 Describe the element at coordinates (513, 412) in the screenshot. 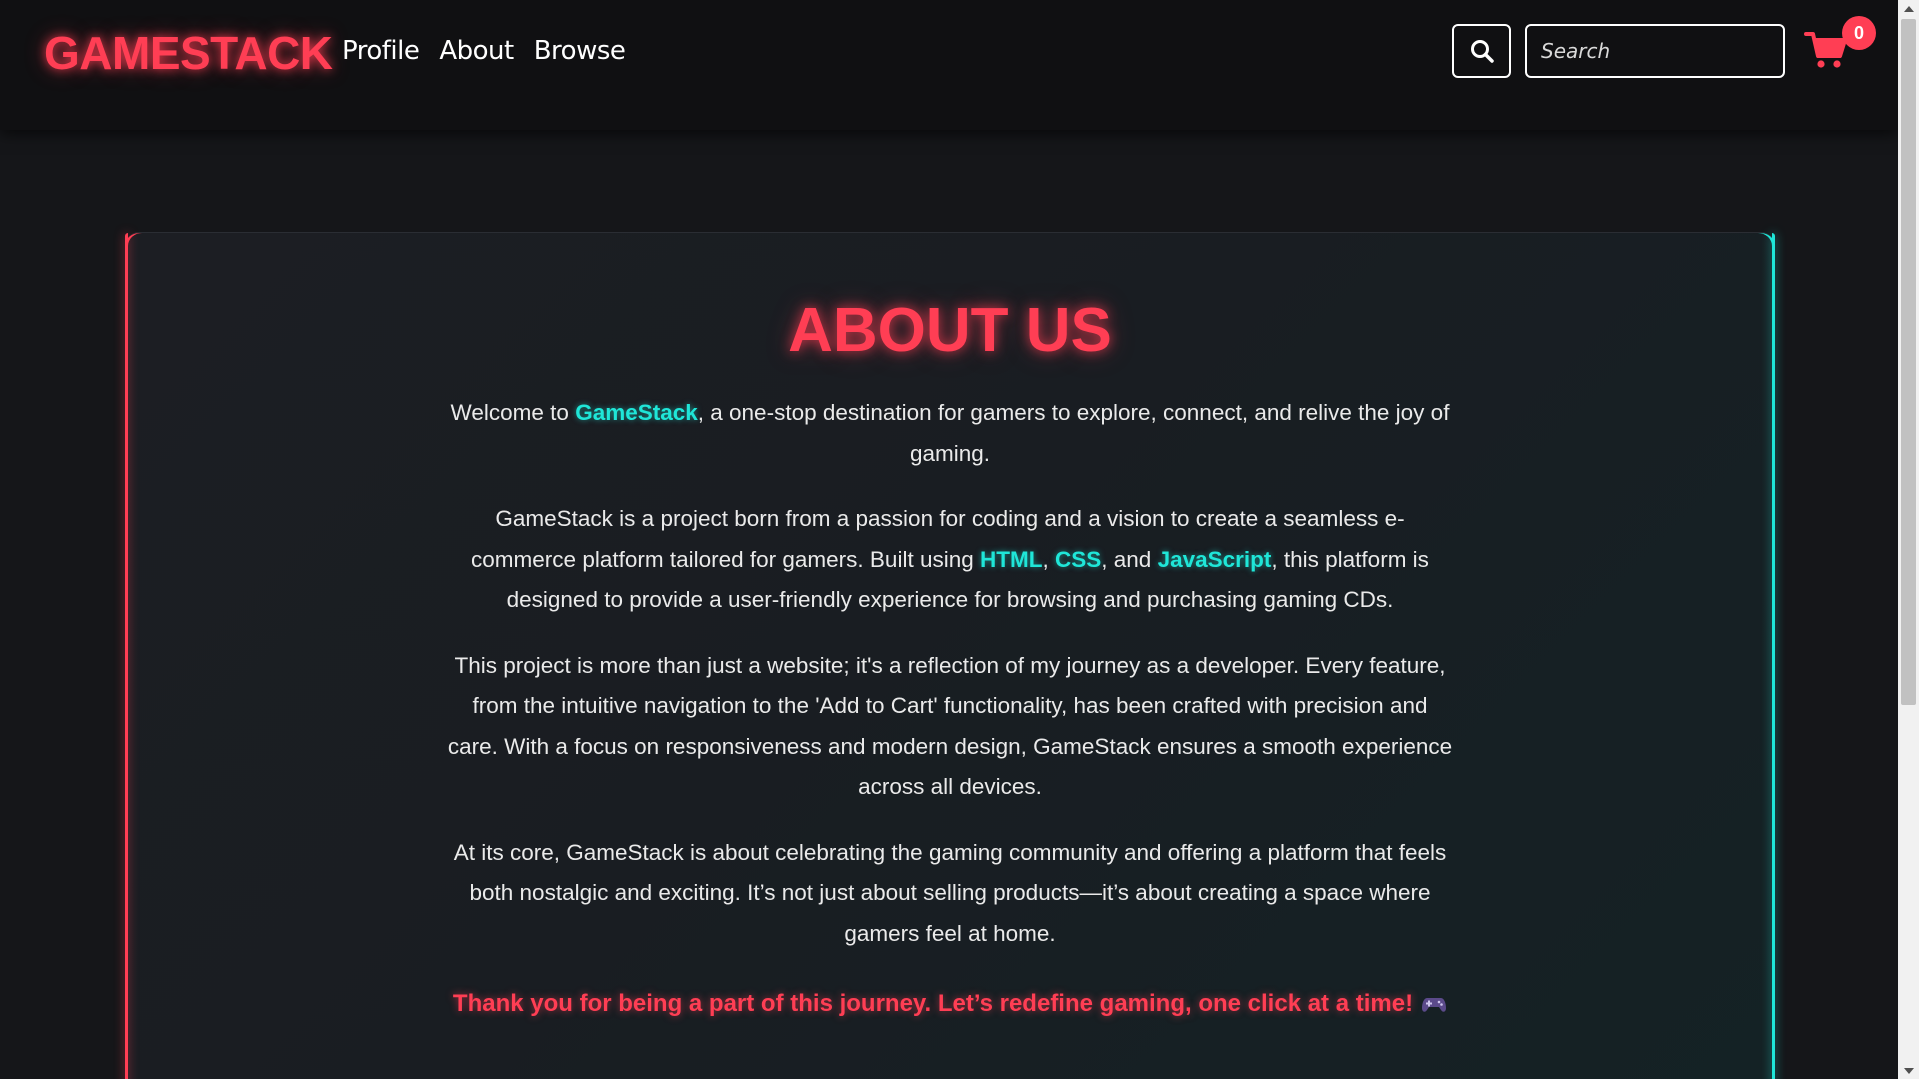

I see `intro-text-before: Welcome to` at that location.